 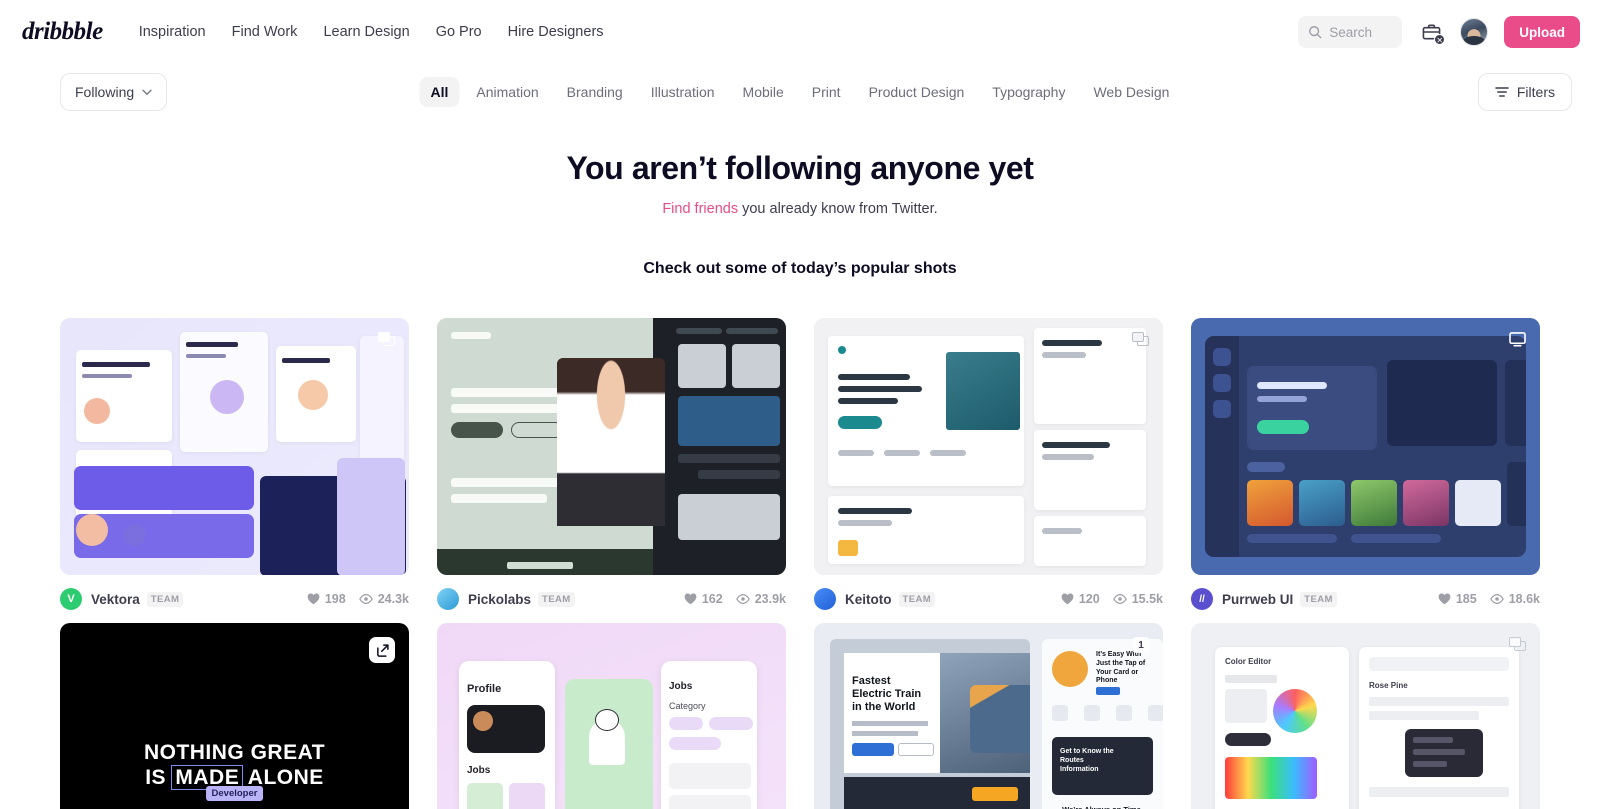 What do you see at coordinates (763, 92) in the screenshot?
I see `tab-mobile: Mobile` at bounding box center [763, 92].